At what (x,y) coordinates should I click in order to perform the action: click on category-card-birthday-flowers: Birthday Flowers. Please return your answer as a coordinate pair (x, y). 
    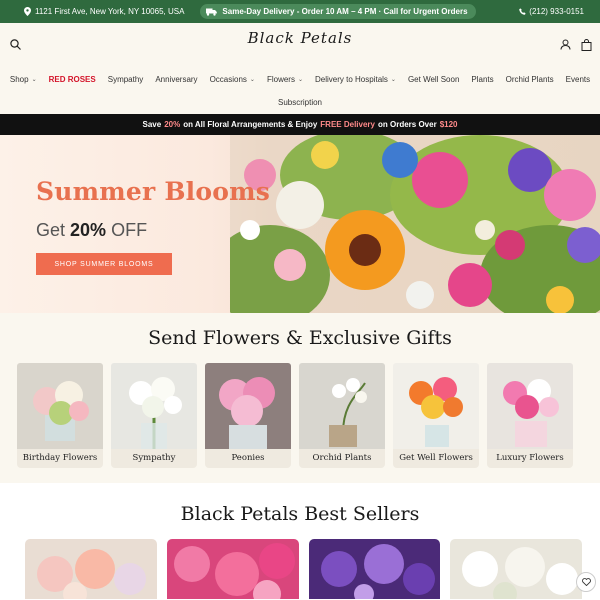
    Looking at the image, I should click on (60, 415).